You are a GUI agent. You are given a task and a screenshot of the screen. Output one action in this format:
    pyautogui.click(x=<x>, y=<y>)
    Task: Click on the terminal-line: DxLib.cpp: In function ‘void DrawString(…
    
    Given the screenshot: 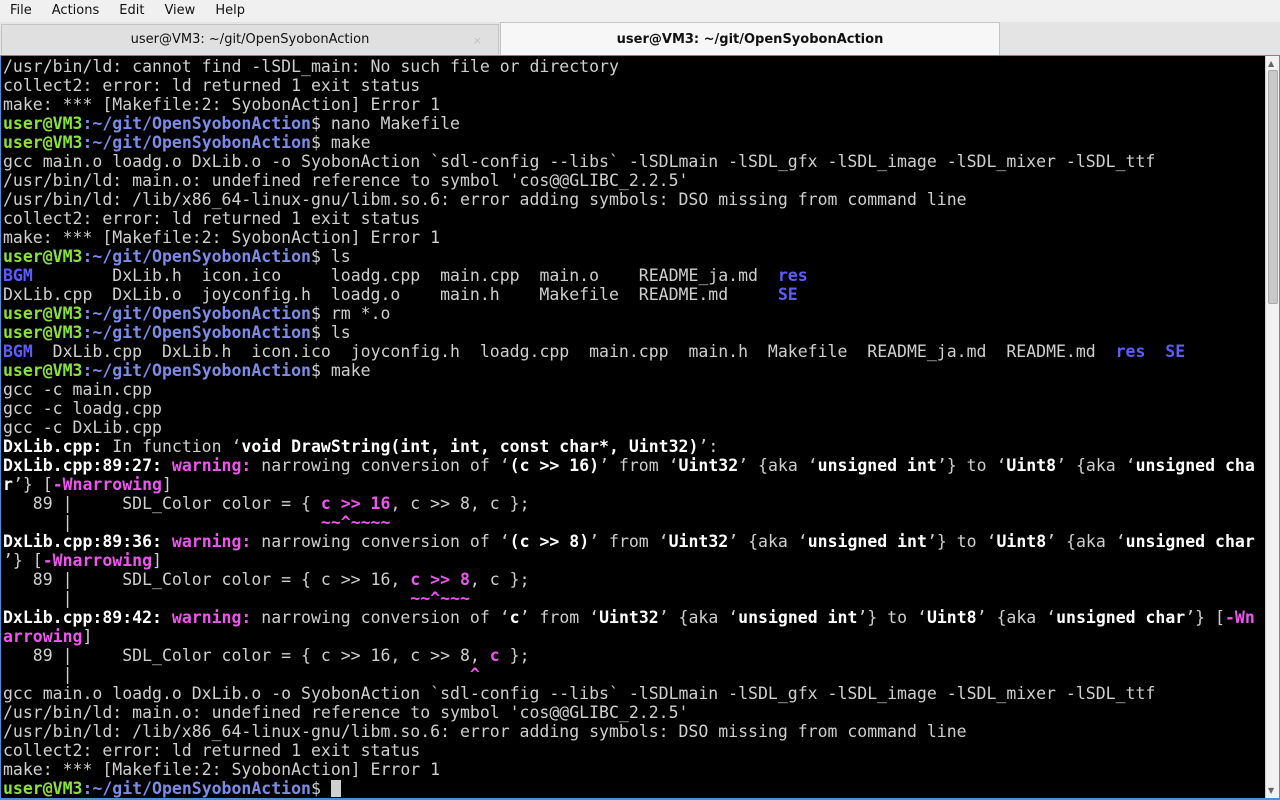 What is the action you would take?
    pyautogui.click(x=629, y=446)
    